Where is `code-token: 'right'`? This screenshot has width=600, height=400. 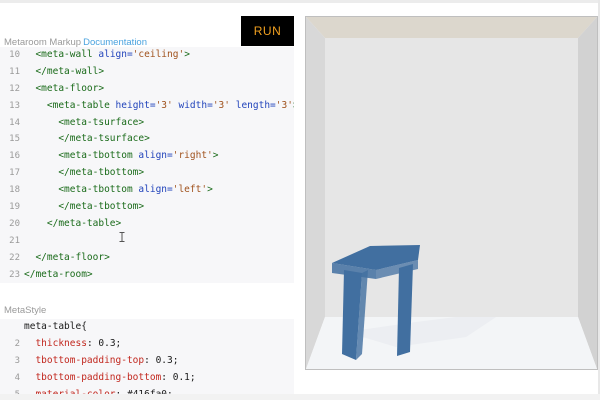 code-token: 'right' is located at coordinates (192, 156).